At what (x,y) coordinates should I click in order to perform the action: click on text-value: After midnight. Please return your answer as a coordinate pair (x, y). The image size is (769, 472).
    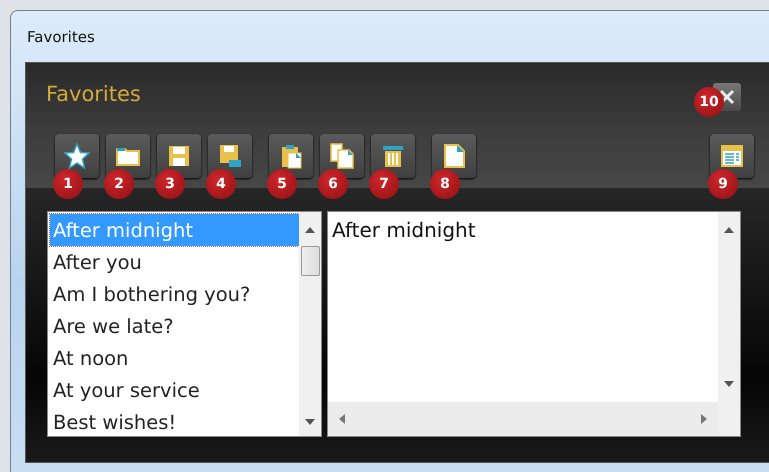
    Looking at the image, I should click on (404, 230).